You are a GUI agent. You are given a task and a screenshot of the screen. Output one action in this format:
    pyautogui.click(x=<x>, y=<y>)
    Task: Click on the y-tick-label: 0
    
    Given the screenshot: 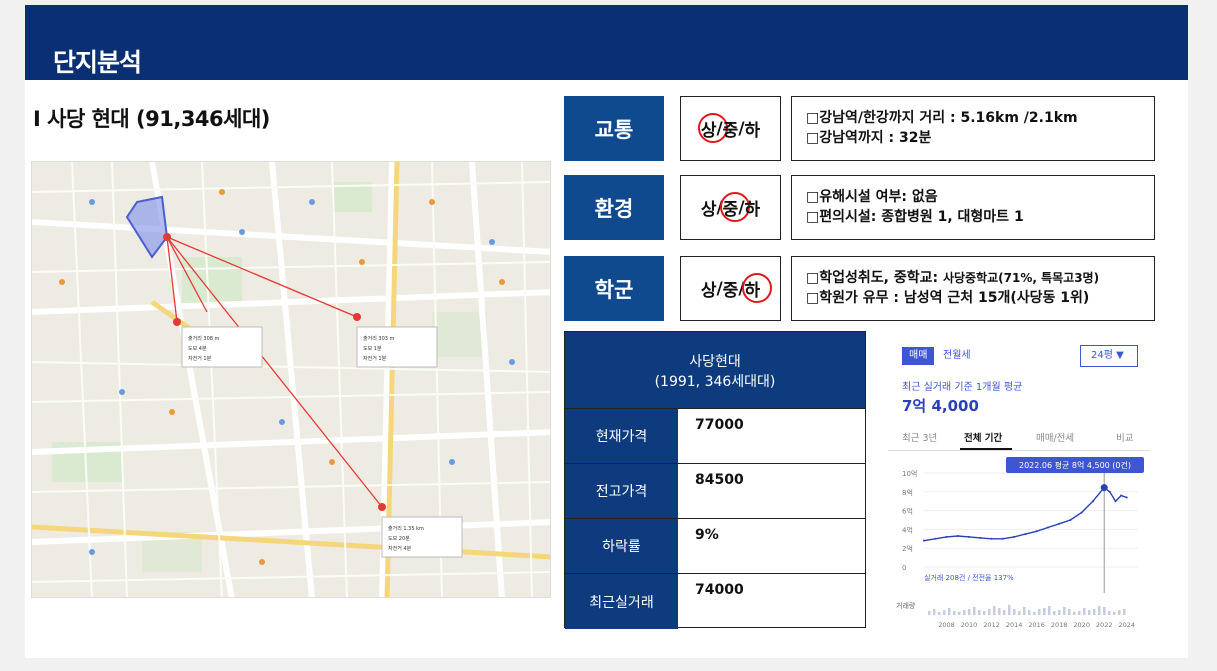 What is the action you would take?
    pyautogui.click(x=904, y=568)
    